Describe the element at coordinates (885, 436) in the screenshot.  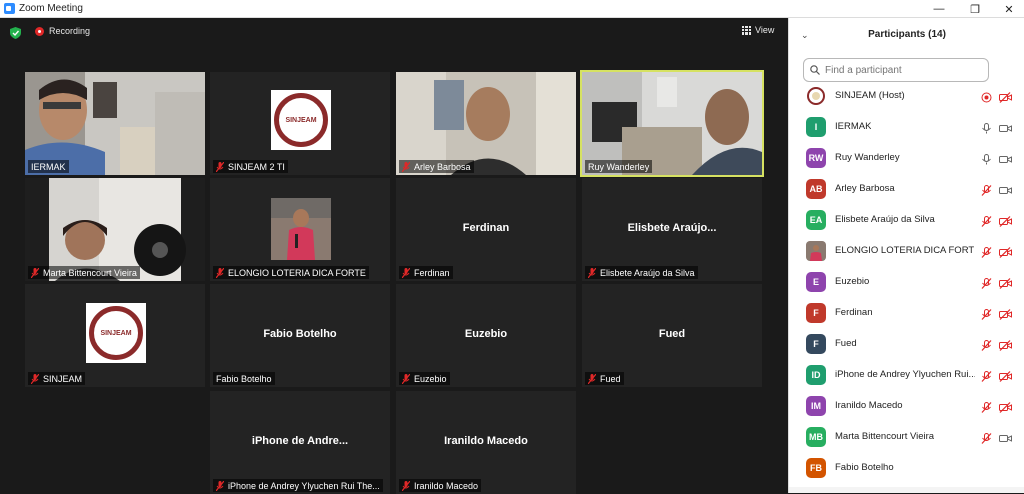
I see `participant-name: Marta Bittencourt Vieira` at that location.